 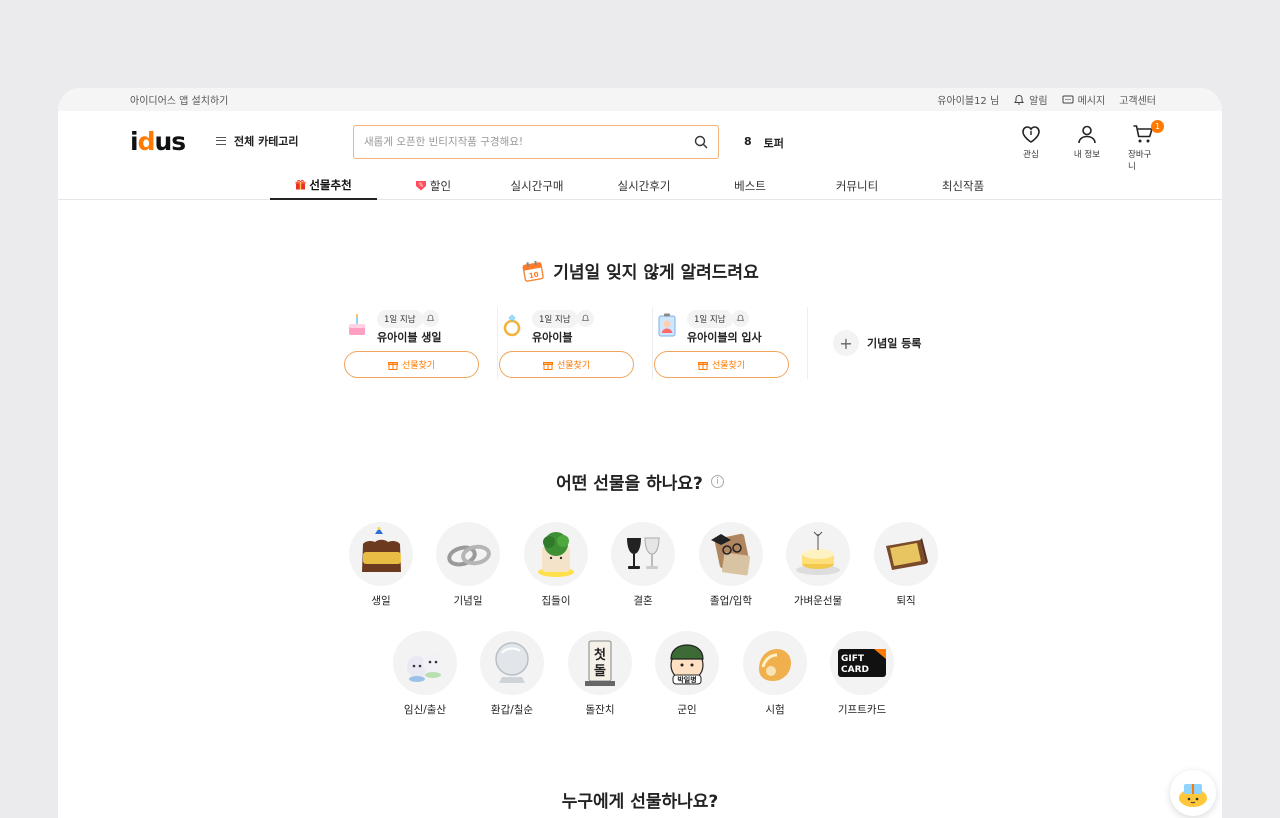 I want to click on utility-links: 유아이블12 님 알림 메시지 고객센터, so click(x=1046, y=99).